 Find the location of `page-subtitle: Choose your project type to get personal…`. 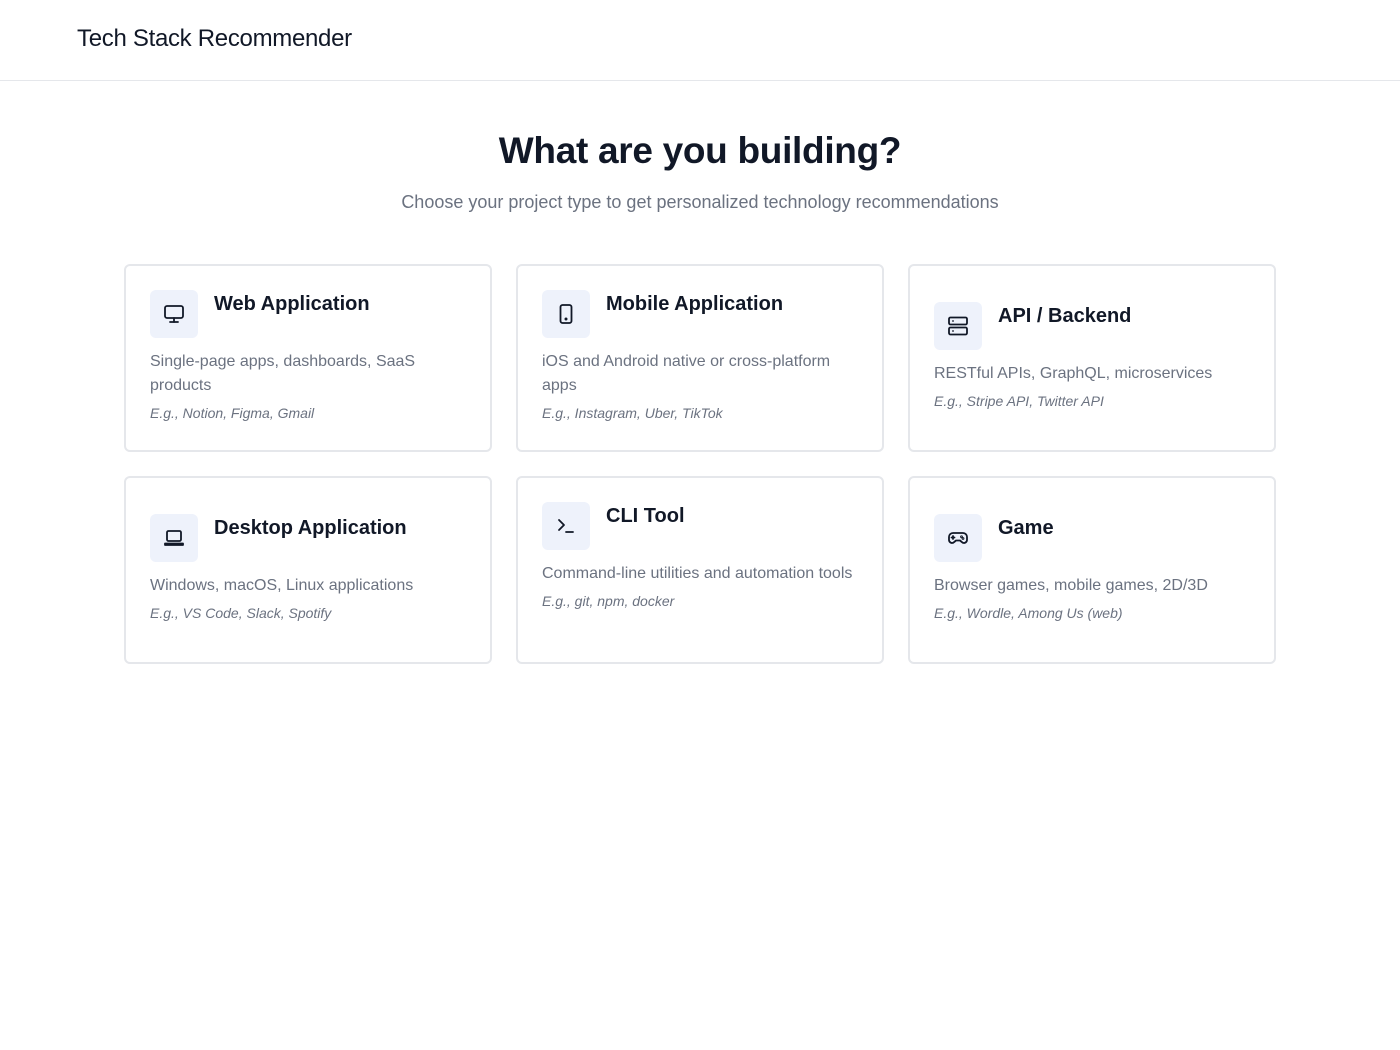

page-subtitle: Choose your project type to get personal… is located at coordinates (700, 202).